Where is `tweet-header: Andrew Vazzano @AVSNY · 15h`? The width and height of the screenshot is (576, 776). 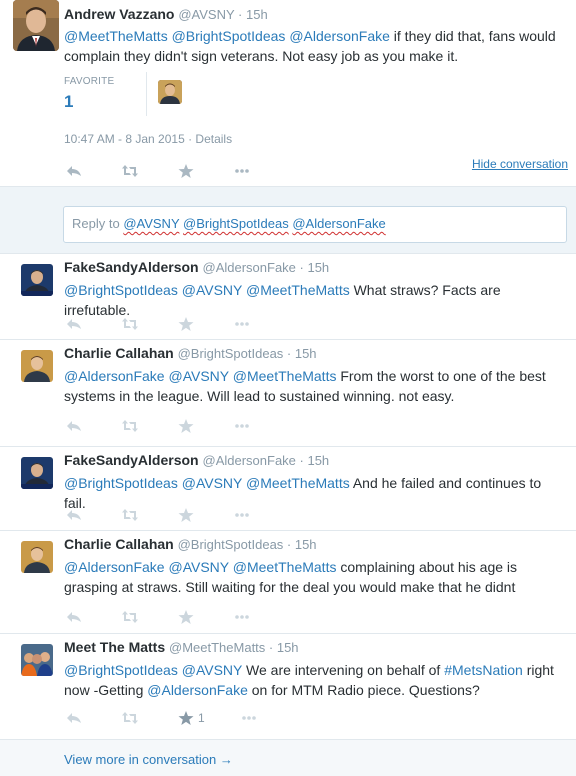 tweet-header: Andrew Vazzano @AVSNY · 15h is located at coordinates (166, 14).